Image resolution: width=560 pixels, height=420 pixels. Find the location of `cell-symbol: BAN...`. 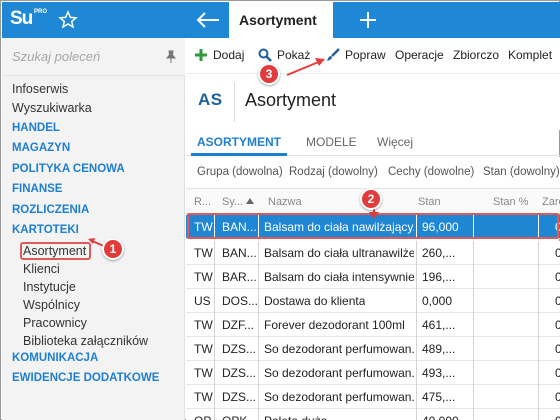

cell-symbol: BAN... is located at coordinates (239, 253).